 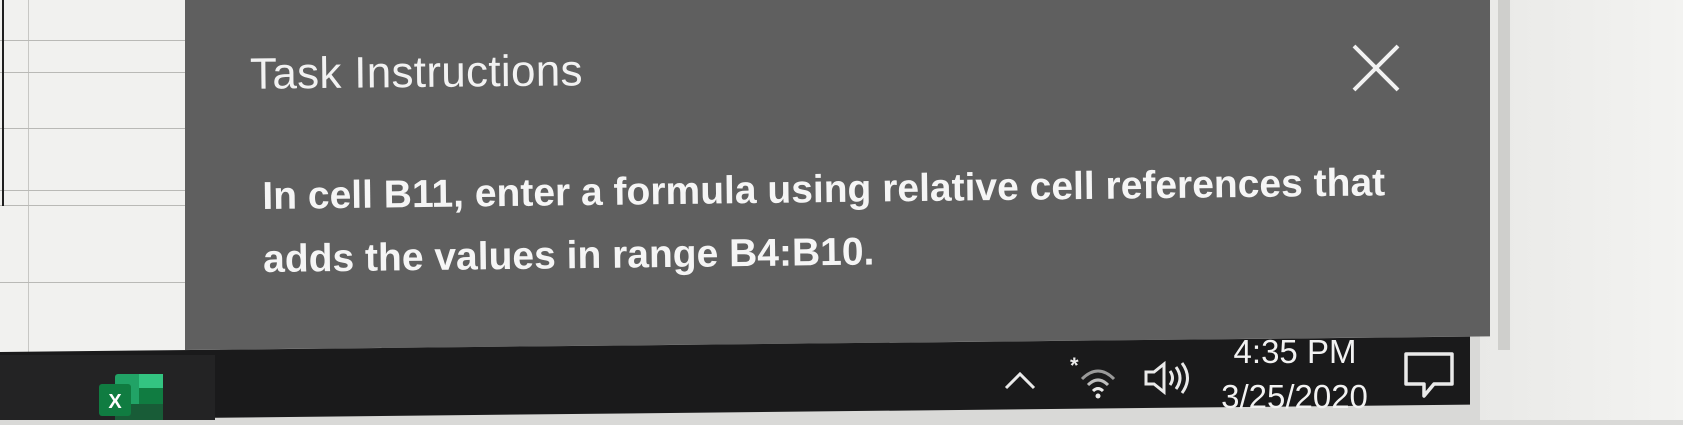 What do you see at coordinates (1429, 375) in the screenshot?
I see `notification-icon` at bounding box center [1429, 375].